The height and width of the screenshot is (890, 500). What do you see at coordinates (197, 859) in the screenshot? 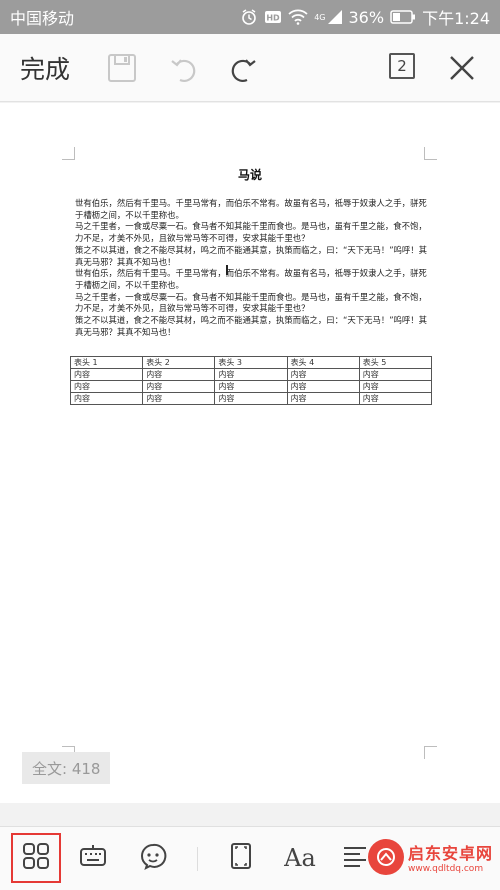
I see `toolbar-divider` at bounding box center [197, 859].